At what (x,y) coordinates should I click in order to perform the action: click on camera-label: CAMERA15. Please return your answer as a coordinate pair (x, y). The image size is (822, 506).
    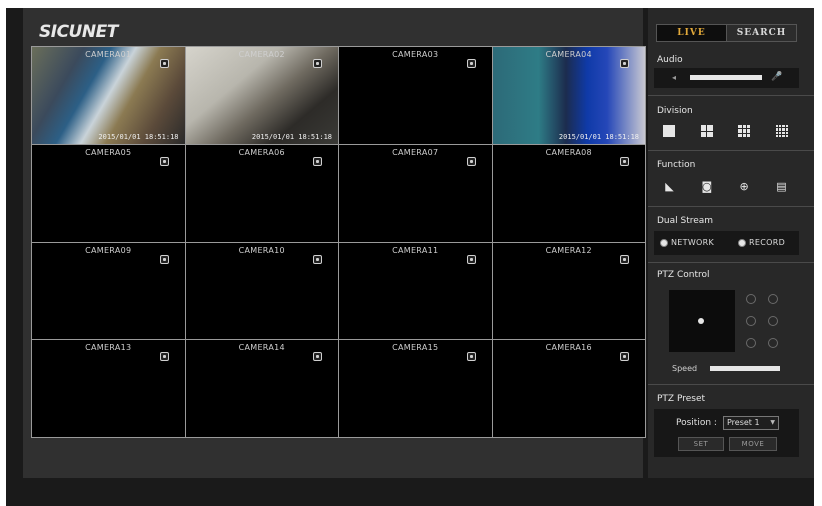
    Looking at the image, I should click on (415, 348).